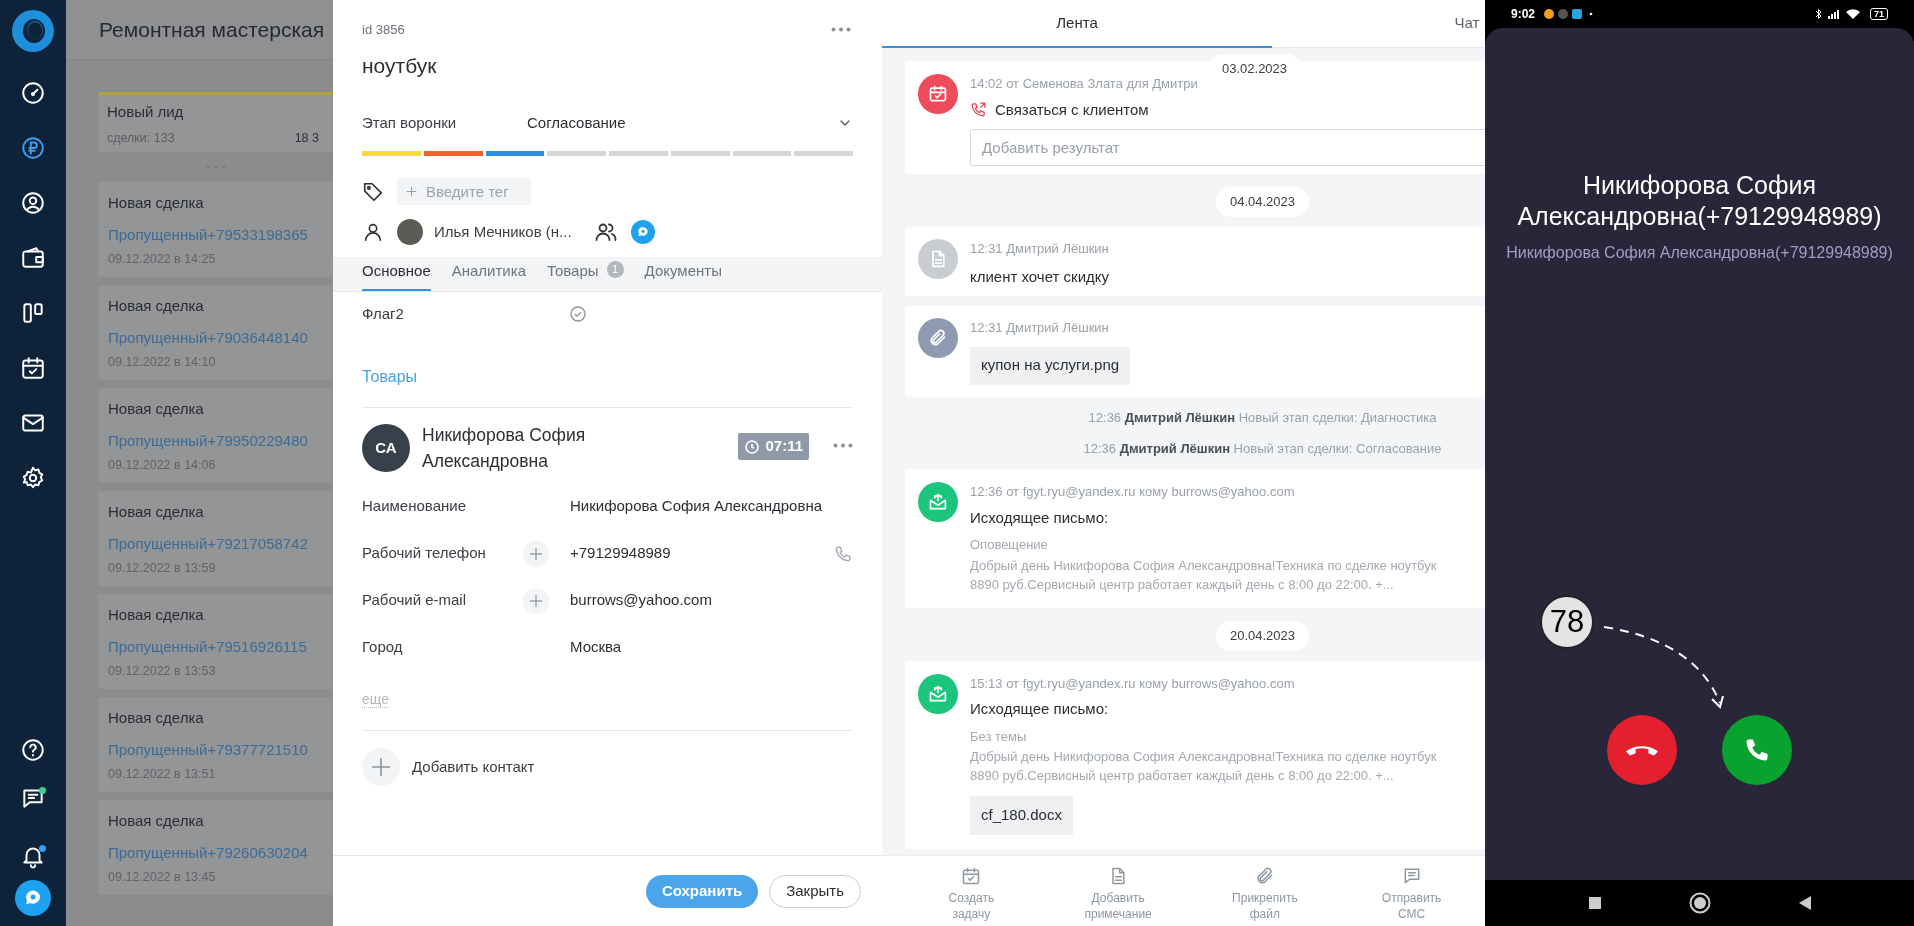 This screenshot has height=926, width=1914. I want to click on tab: Товары 1, so click(585, 275).